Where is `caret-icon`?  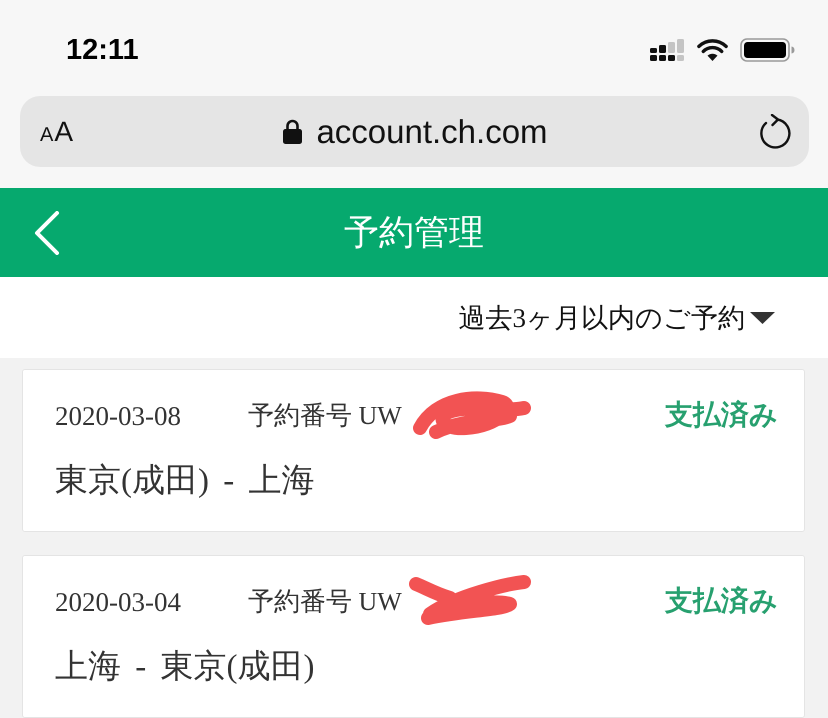 caret-icon is located at coordinates (762, 318).